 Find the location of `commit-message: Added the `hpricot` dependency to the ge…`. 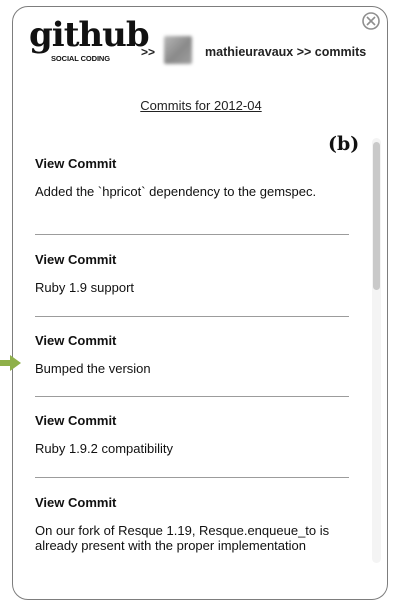

commit-message: Added the `hpricot` dependency to the ge… is located at coordinates (176, 191).